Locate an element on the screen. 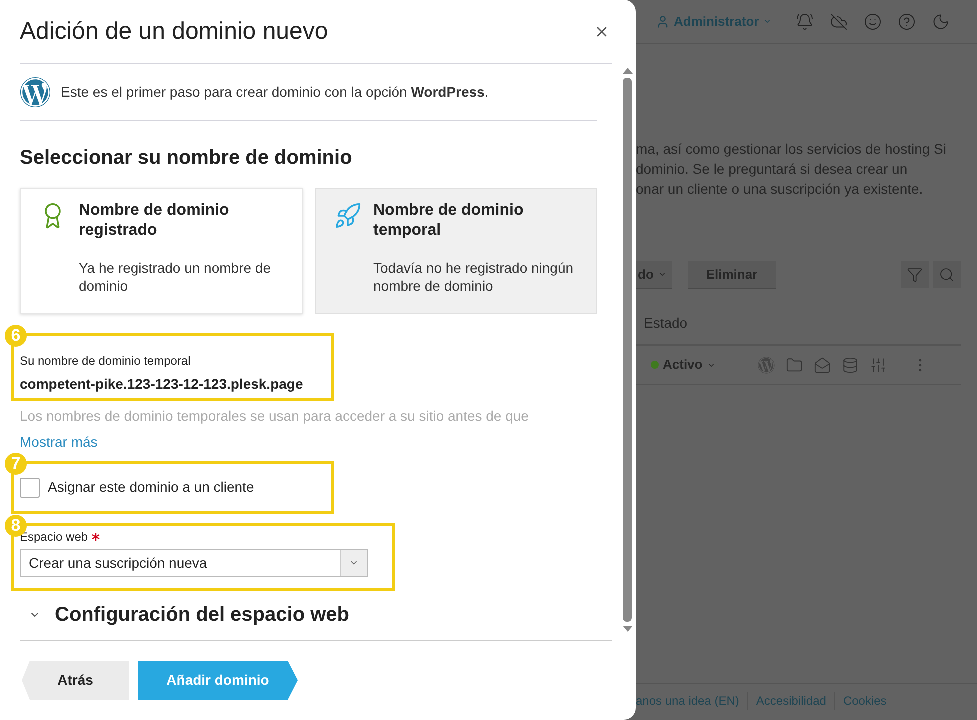  filter-icon is located at coordinates (915, 274).